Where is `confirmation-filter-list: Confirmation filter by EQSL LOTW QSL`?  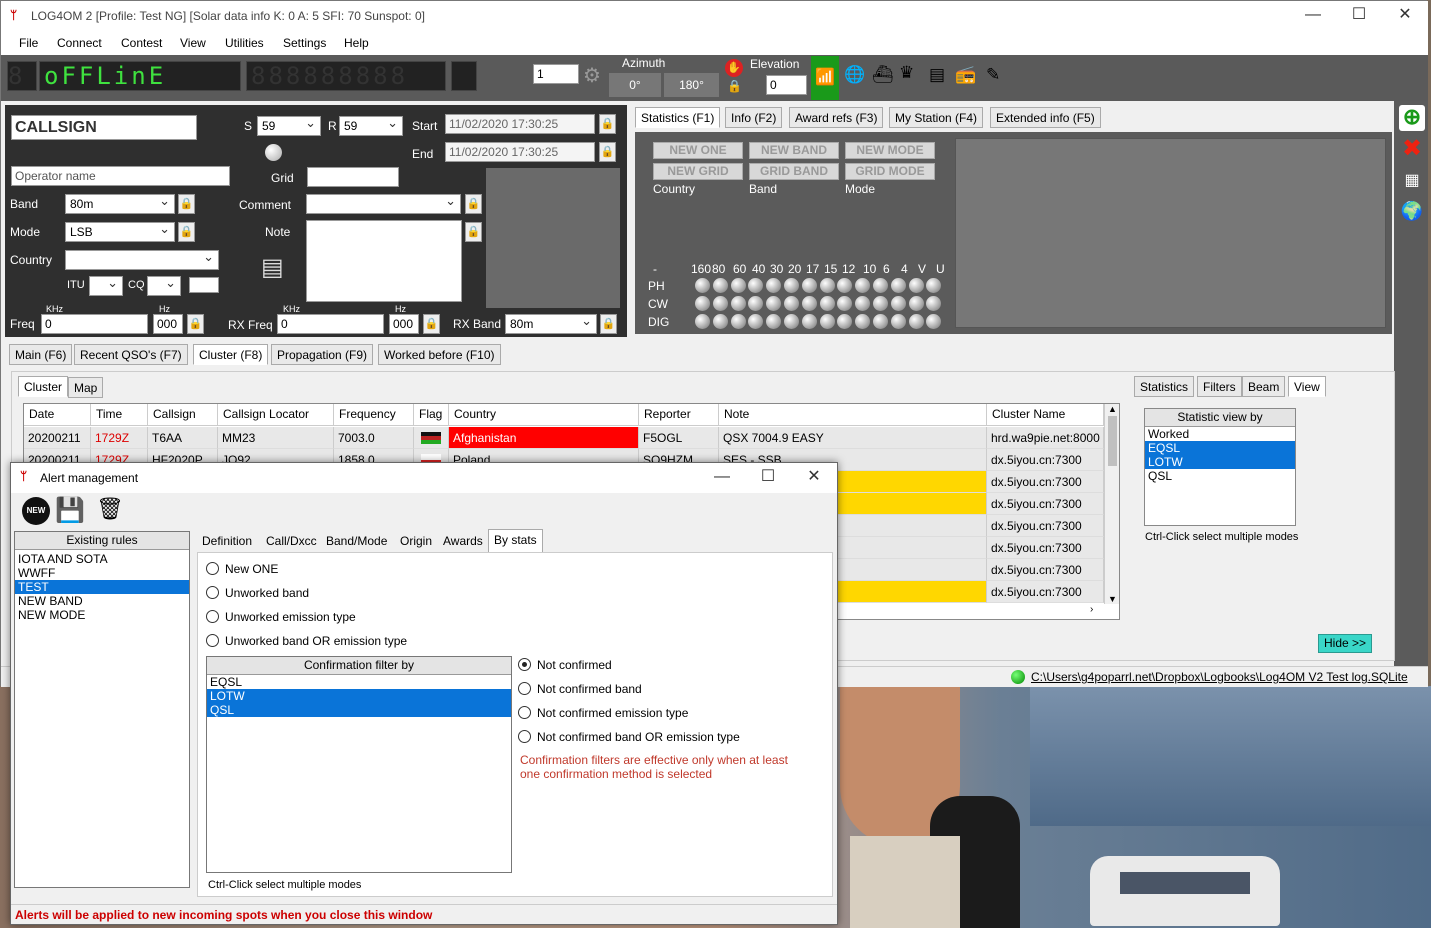
confirmation-filter-list: Confirmation filter by EQSL LOTW QSL is located at coordinates (359, 764).